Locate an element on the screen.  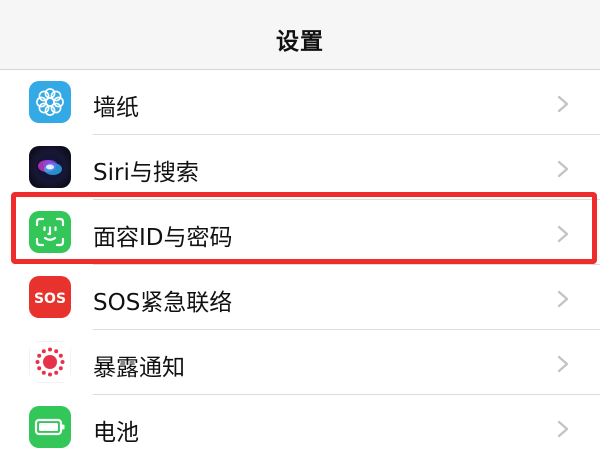
siri-icon is located at coordinates (50, 167).